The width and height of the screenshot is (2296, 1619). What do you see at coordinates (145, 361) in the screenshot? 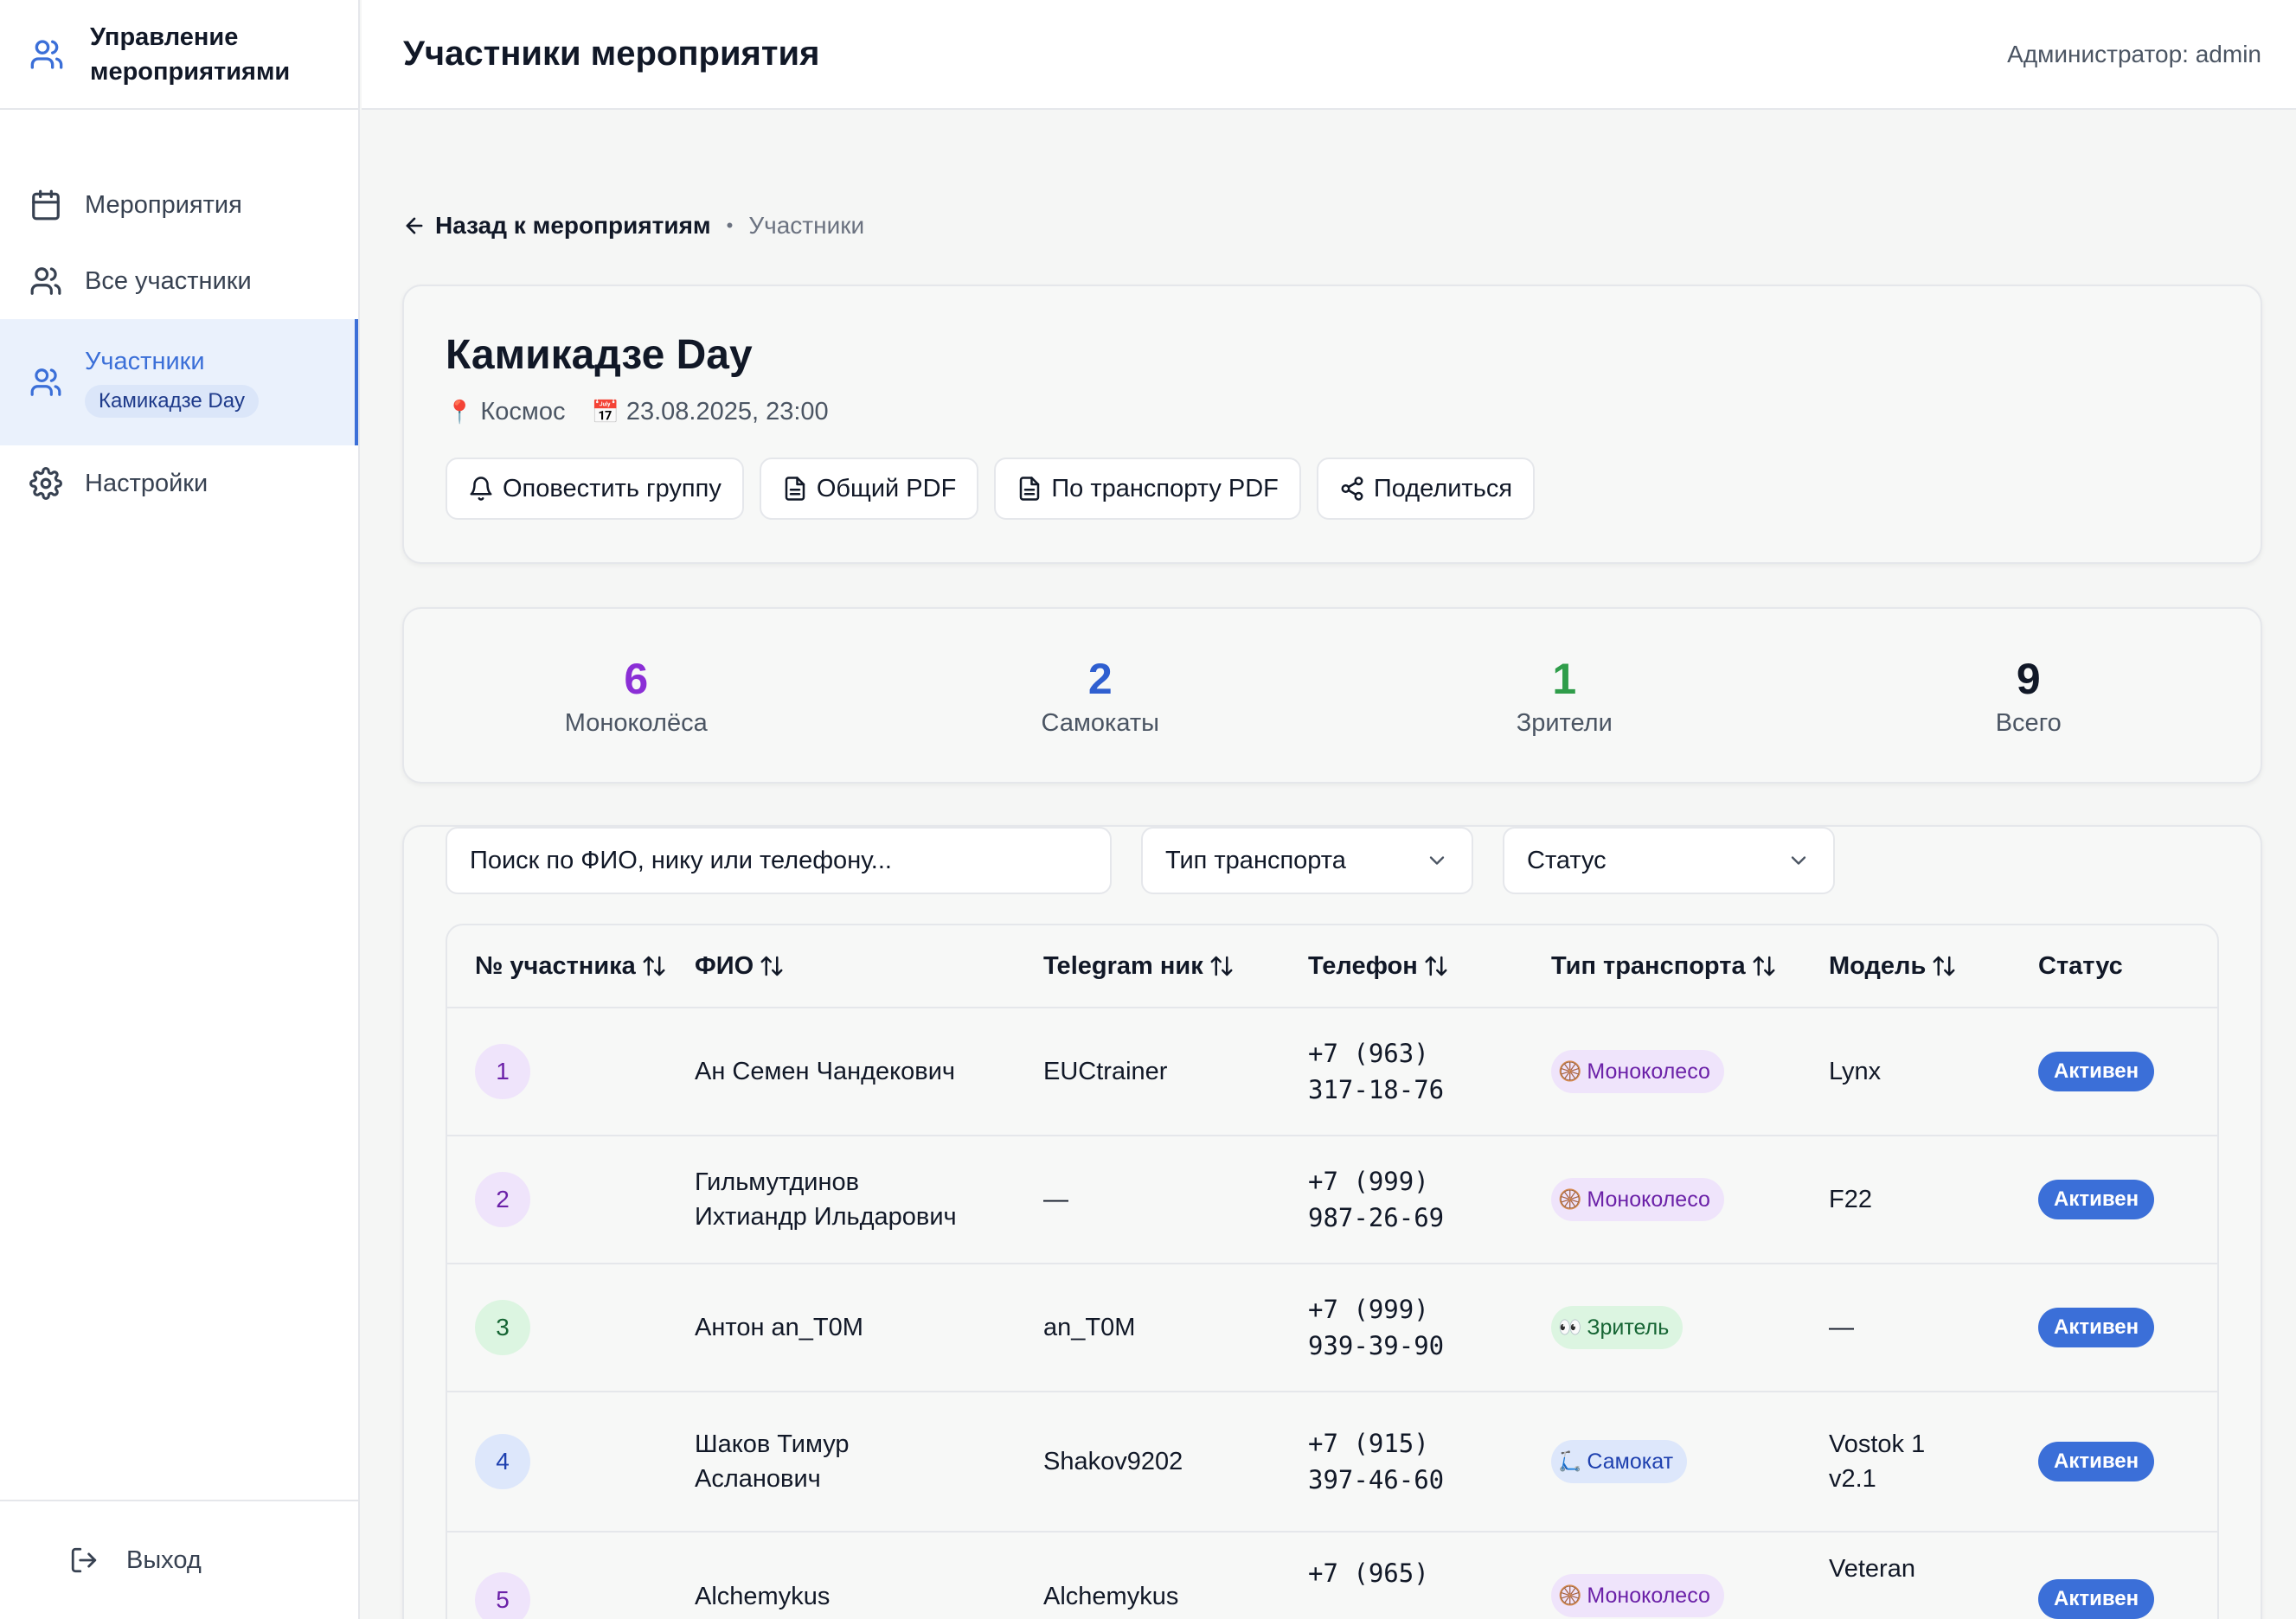
I see `sidebar-item-label: Участники` at bounding box center [145, 361].